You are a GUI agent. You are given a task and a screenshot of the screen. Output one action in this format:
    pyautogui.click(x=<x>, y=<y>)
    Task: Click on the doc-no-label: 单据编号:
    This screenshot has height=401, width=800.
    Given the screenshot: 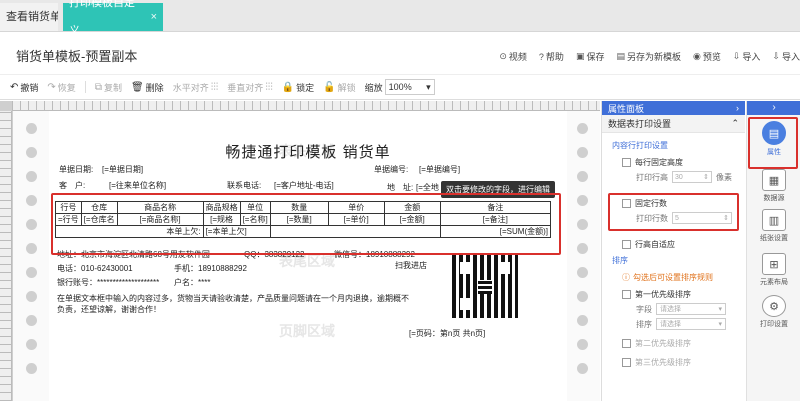 What is the action you would take?
    pyautogui.click(x=391, y=169)
    